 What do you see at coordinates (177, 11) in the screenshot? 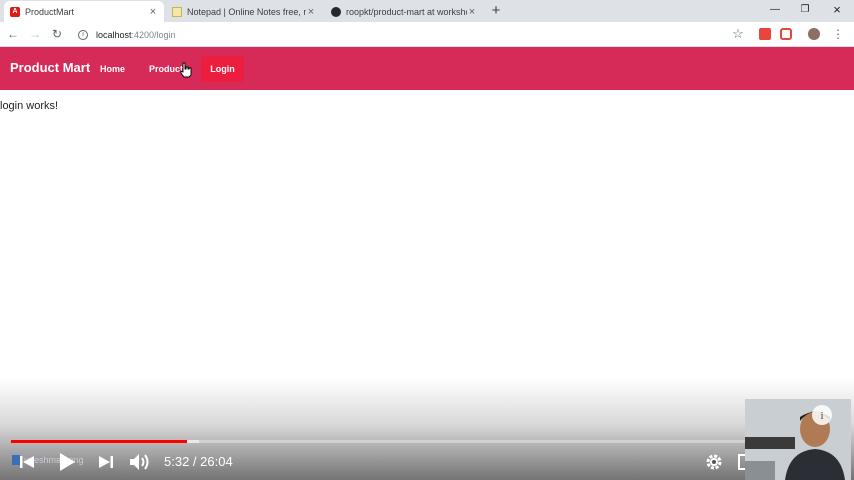
I see `notepad-icon` at bounding box center [177, 11].